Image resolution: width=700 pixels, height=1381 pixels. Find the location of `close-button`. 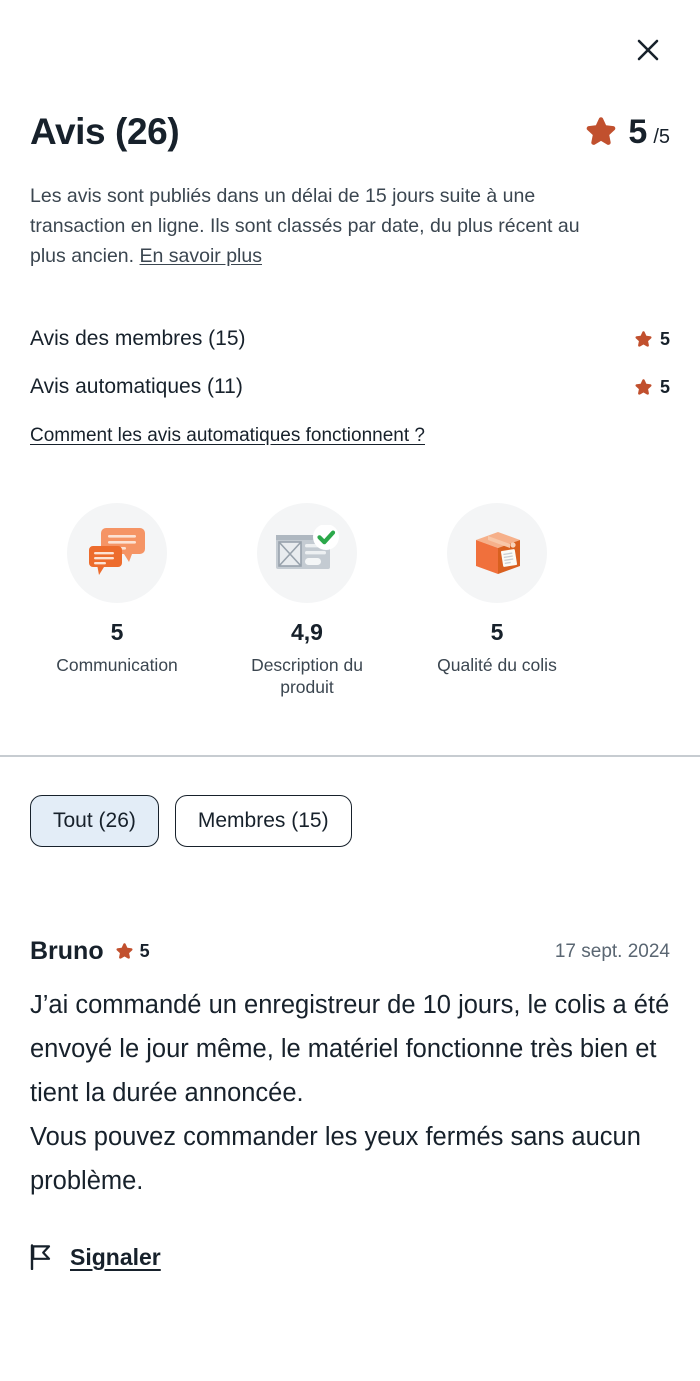

close-button is located at coordinates (648, 50).